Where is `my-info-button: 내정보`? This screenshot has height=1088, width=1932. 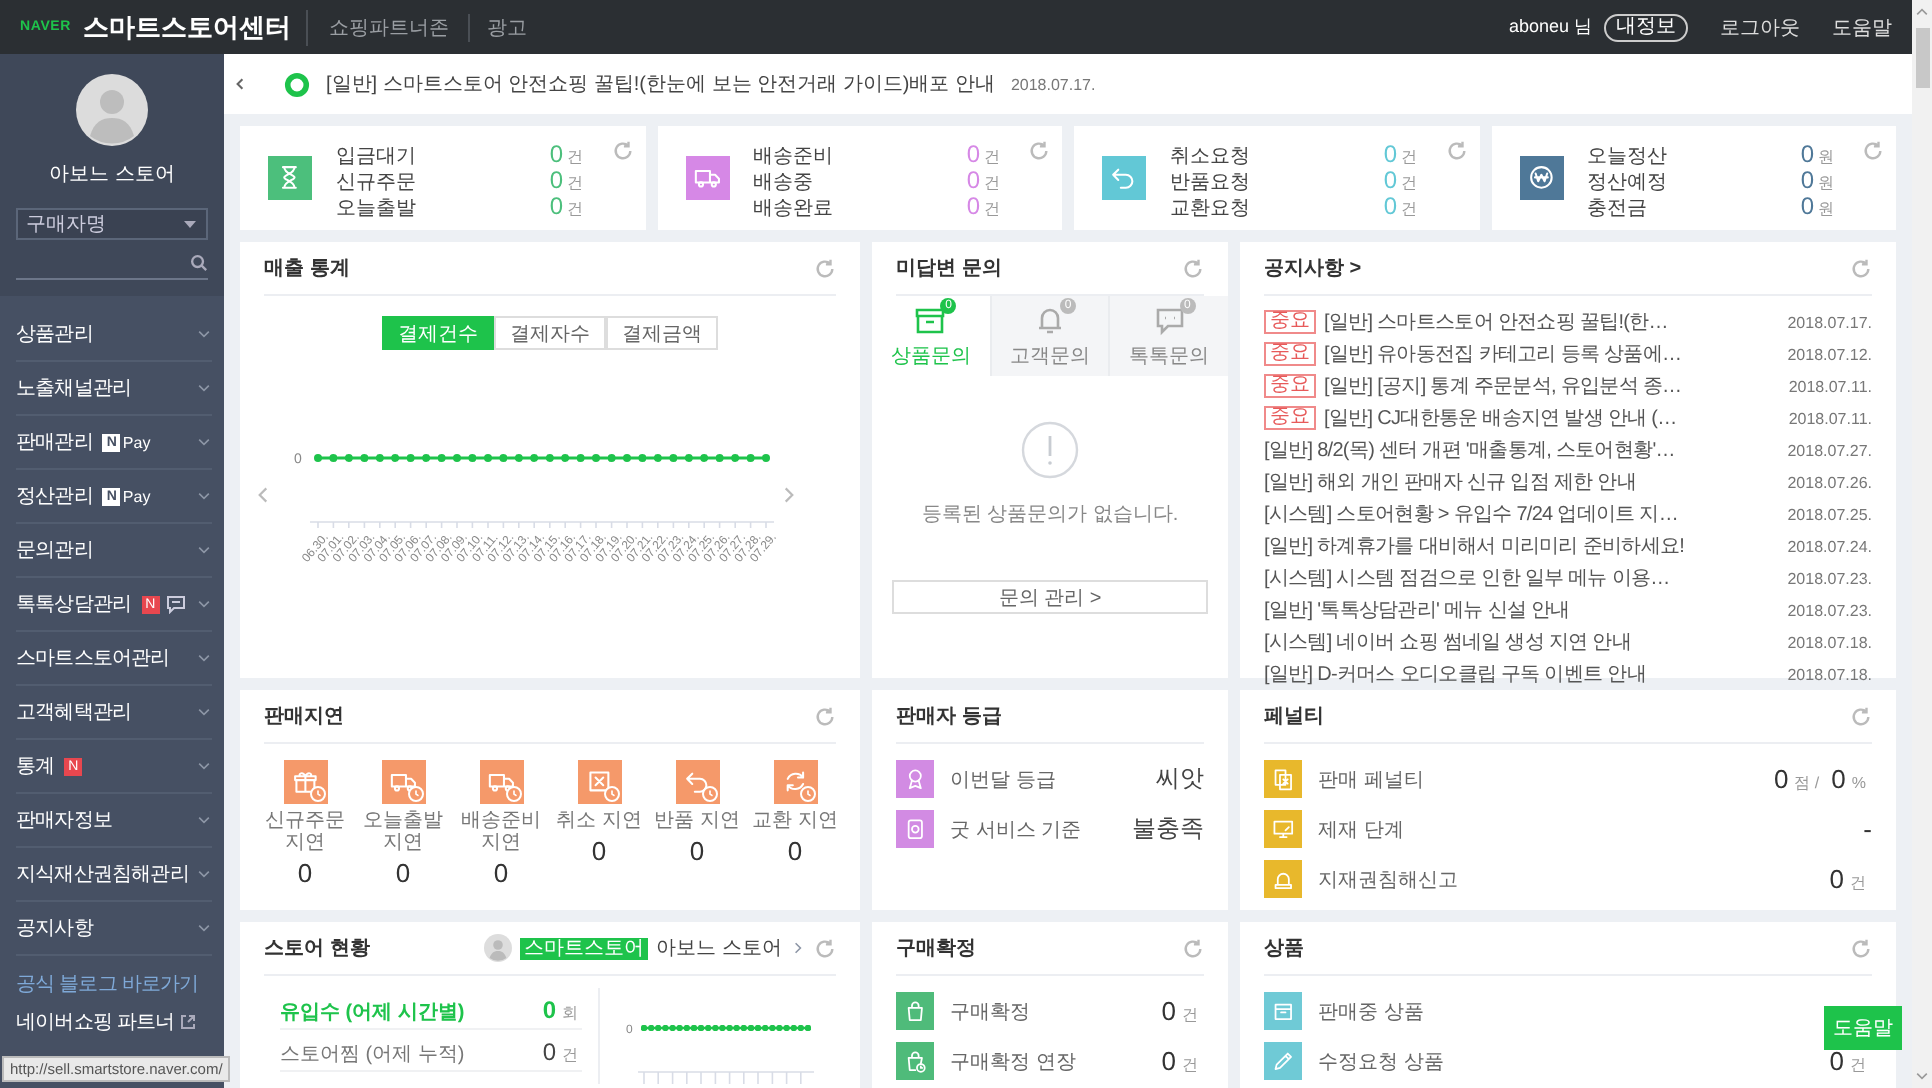 my-info-button: 내정보 is located at coordinates (1646, 27).